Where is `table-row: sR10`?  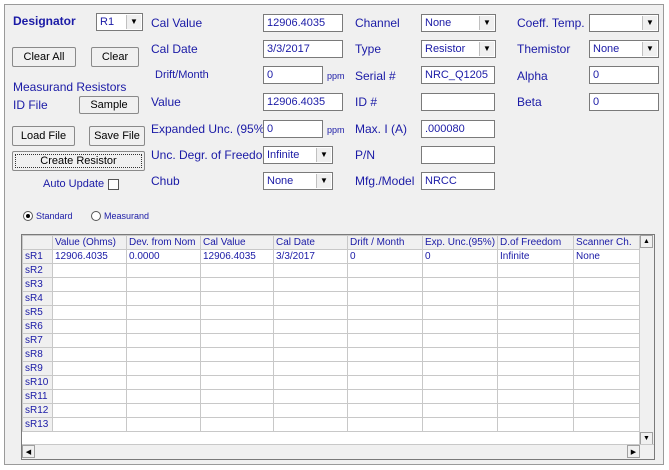
table-row: sR10 is located at coordinates (334, 382).